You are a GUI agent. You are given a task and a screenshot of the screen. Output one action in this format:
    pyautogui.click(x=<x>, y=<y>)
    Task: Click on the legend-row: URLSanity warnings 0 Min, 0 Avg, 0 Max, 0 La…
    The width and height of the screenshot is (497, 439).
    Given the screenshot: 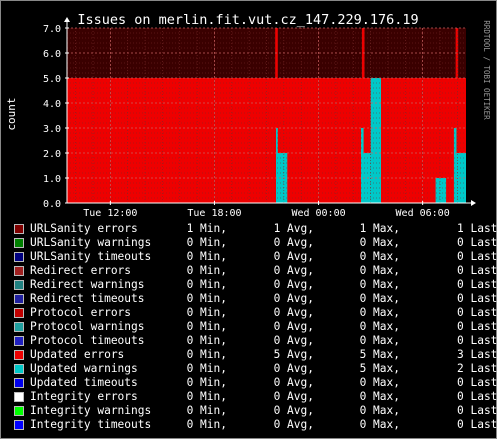 What is the action you would take?
    pyautogui.click(x=255, y=243)
    